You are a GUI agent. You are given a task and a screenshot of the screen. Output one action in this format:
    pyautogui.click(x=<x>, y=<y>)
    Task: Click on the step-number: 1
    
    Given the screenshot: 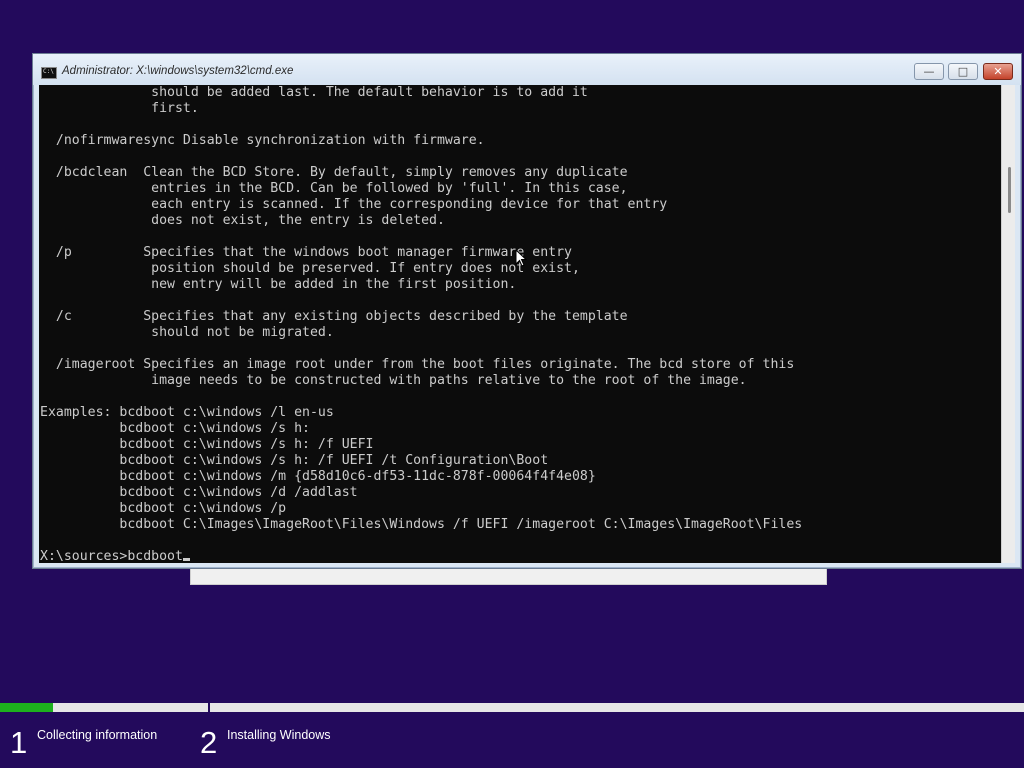 What is the action you would take?
    pyautogui.click(x=19, y=742)
    